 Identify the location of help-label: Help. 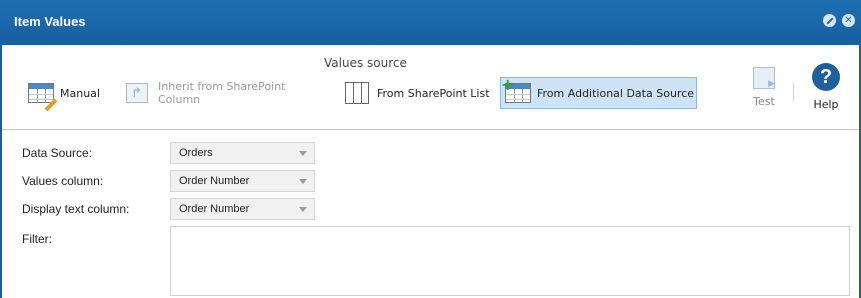
(826, 104).